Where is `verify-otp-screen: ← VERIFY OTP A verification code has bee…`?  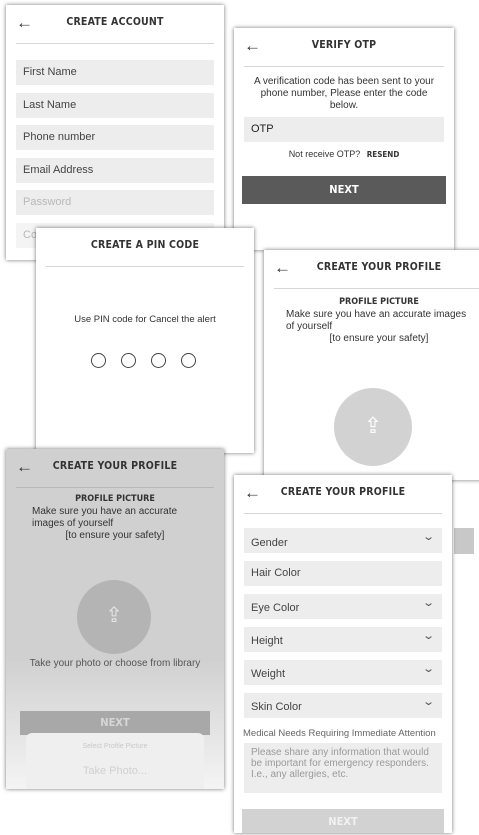
verify-otp-screen: ← VERIFY OTP A verification code has bee… is located at coordinates (344, 139).